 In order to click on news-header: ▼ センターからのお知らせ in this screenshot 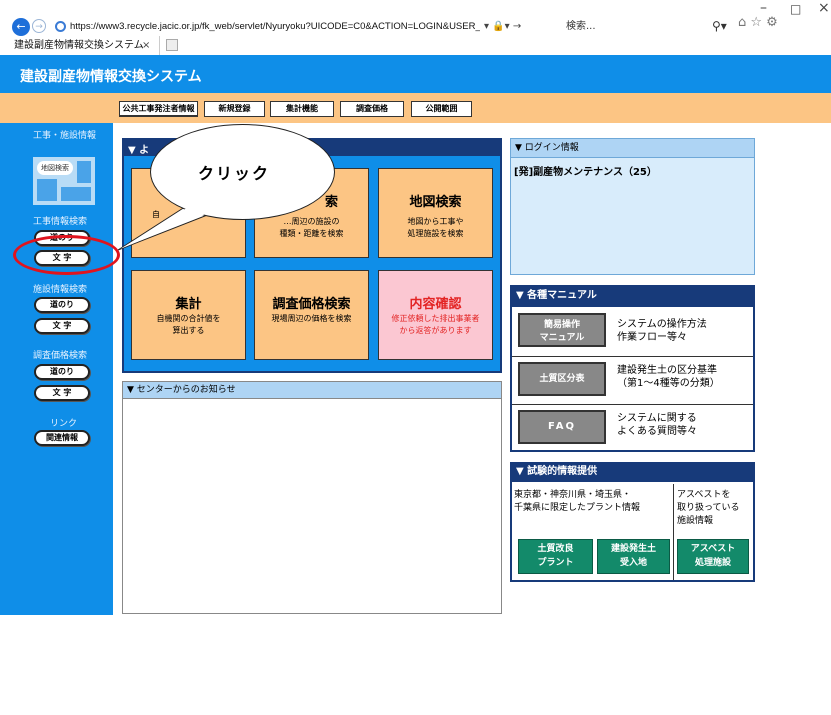, I will do `click(312, 390)`.